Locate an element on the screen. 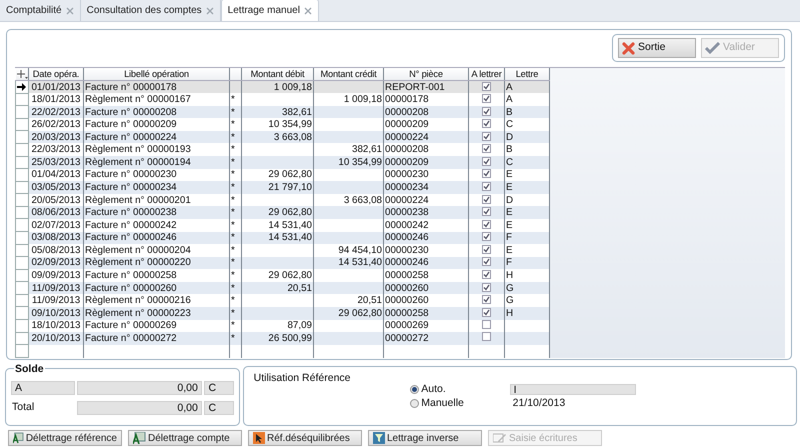 The width and height of the screenshot is (800, 447). table-cell: 10 354,99 is located at coordinates (349, 162).